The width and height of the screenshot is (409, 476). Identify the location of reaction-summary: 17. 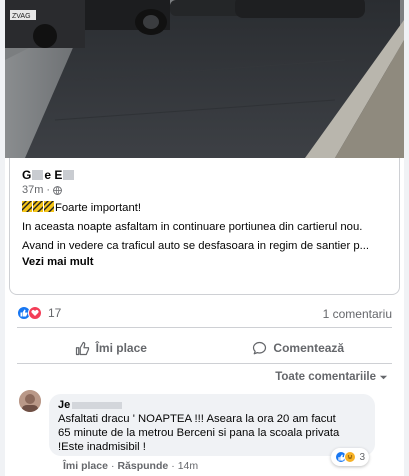
(39, 313).